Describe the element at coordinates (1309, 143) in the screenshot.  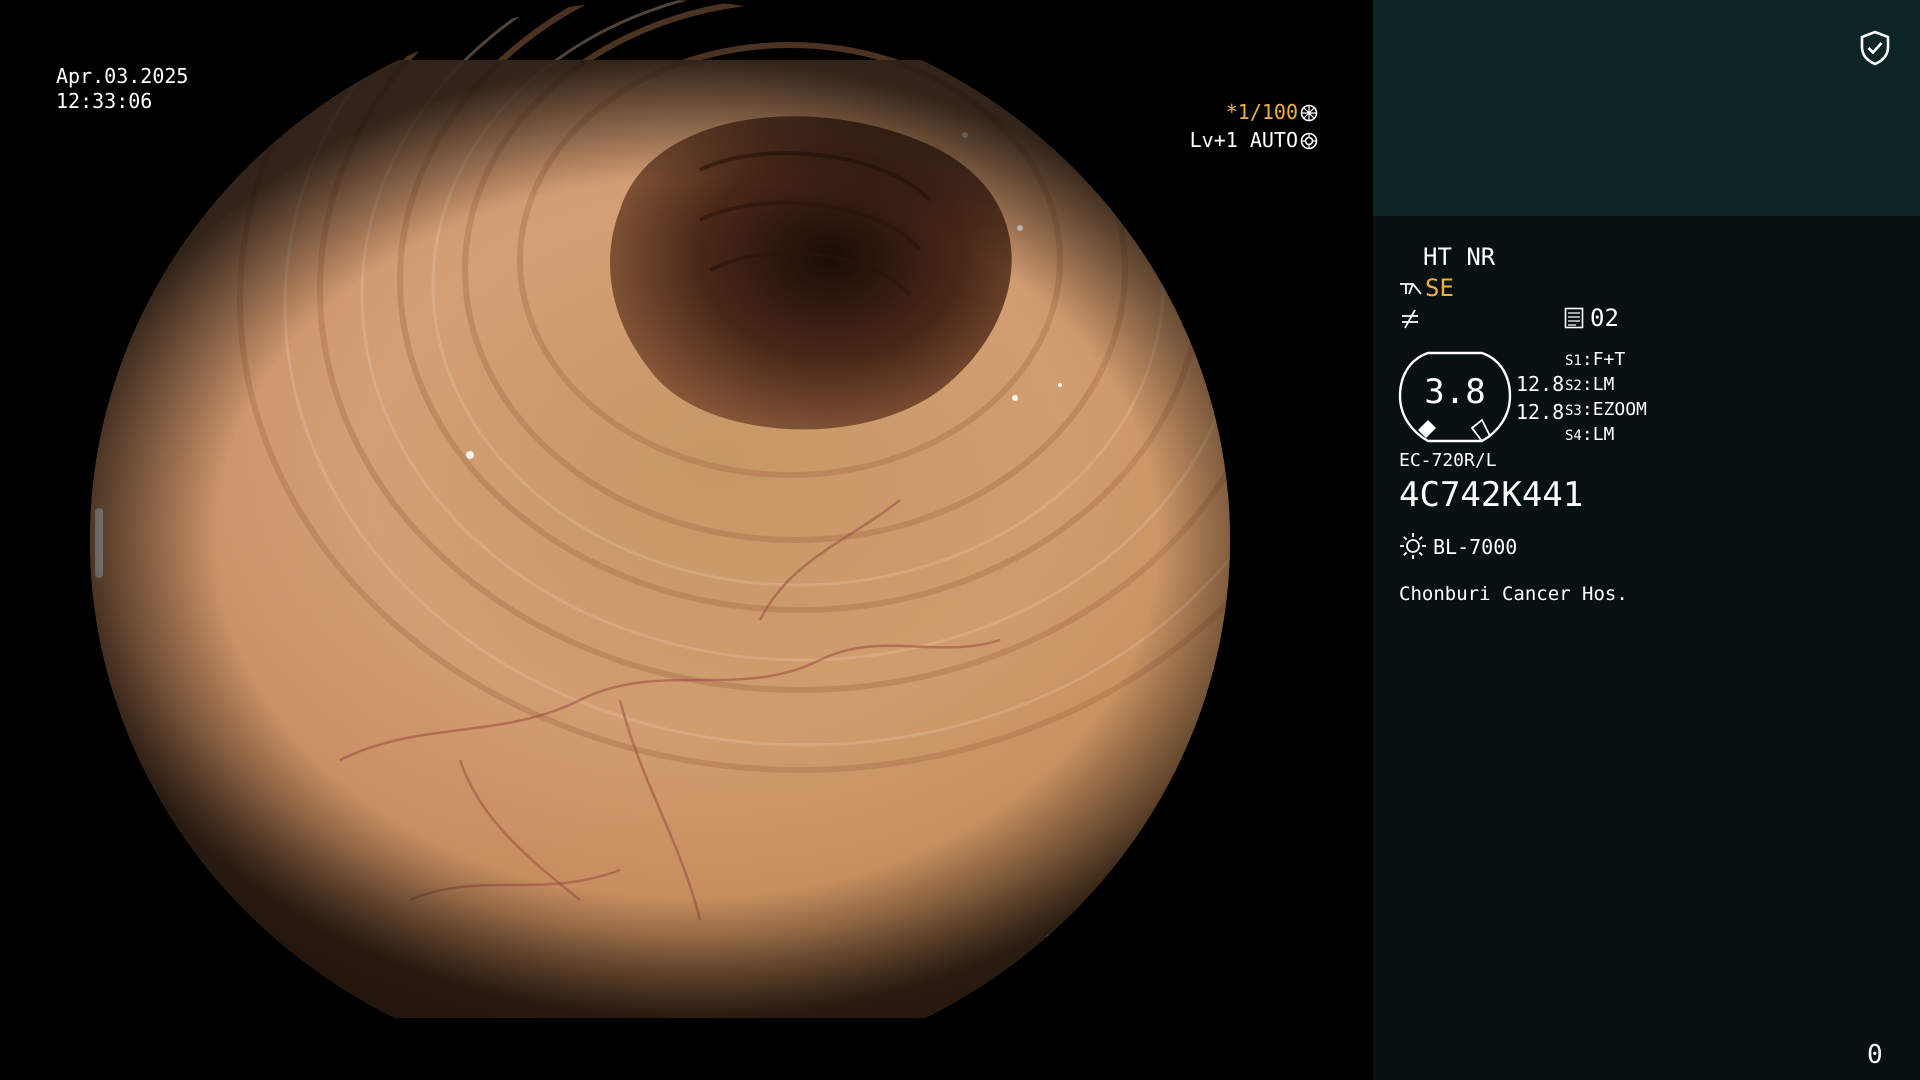
I see `iris-icon` at that location.